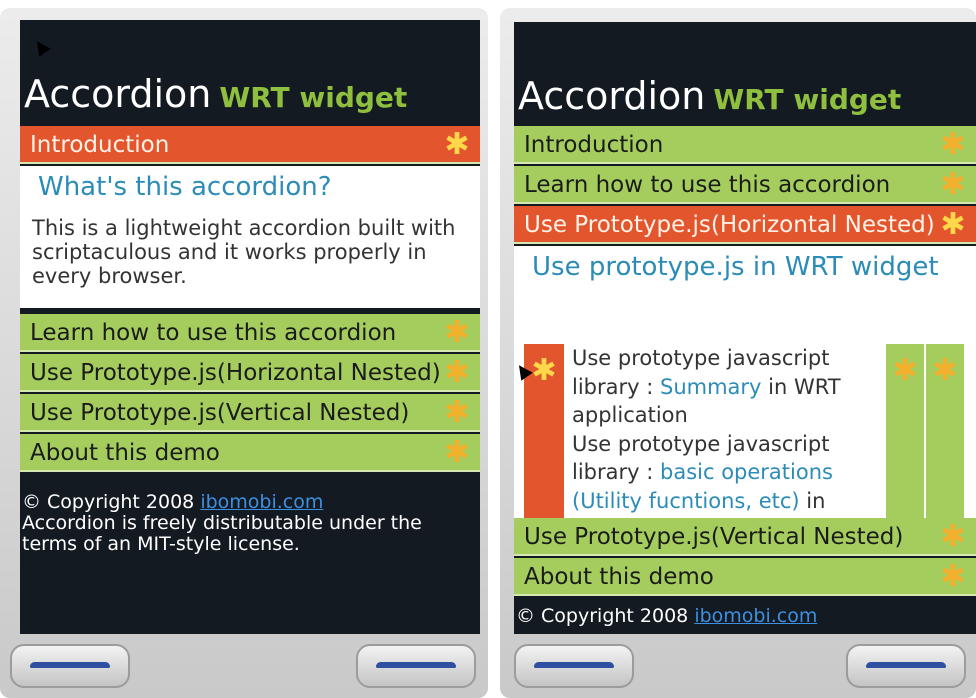 The image size is (976, 698). Describe the element at coordinates (41, 47) in the screenshot. I see `pointer-cursor-icon` at that location.